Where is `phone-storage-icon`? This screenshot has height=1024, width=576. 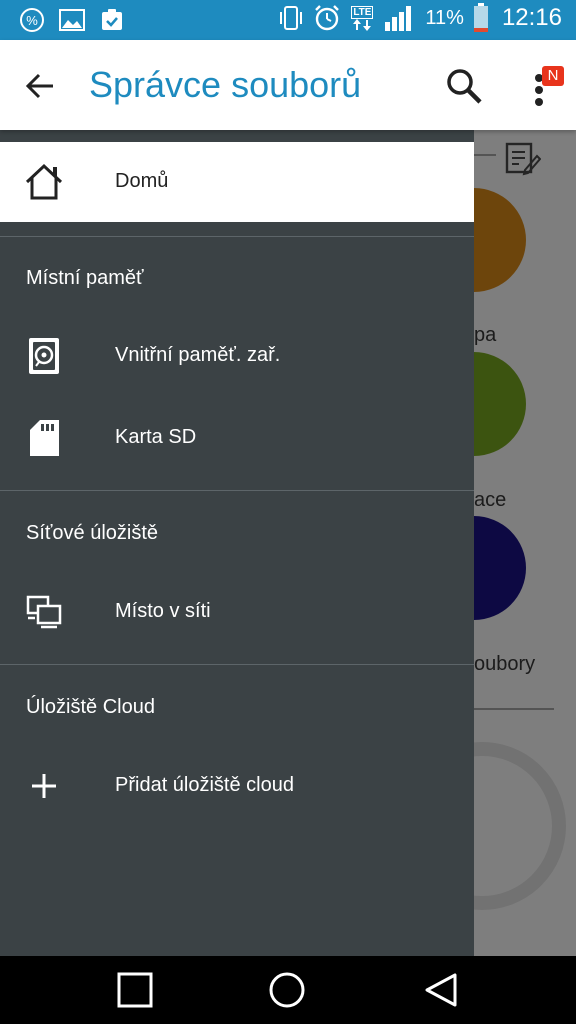
phone-storage-icon is located at coordinates (45, 356).